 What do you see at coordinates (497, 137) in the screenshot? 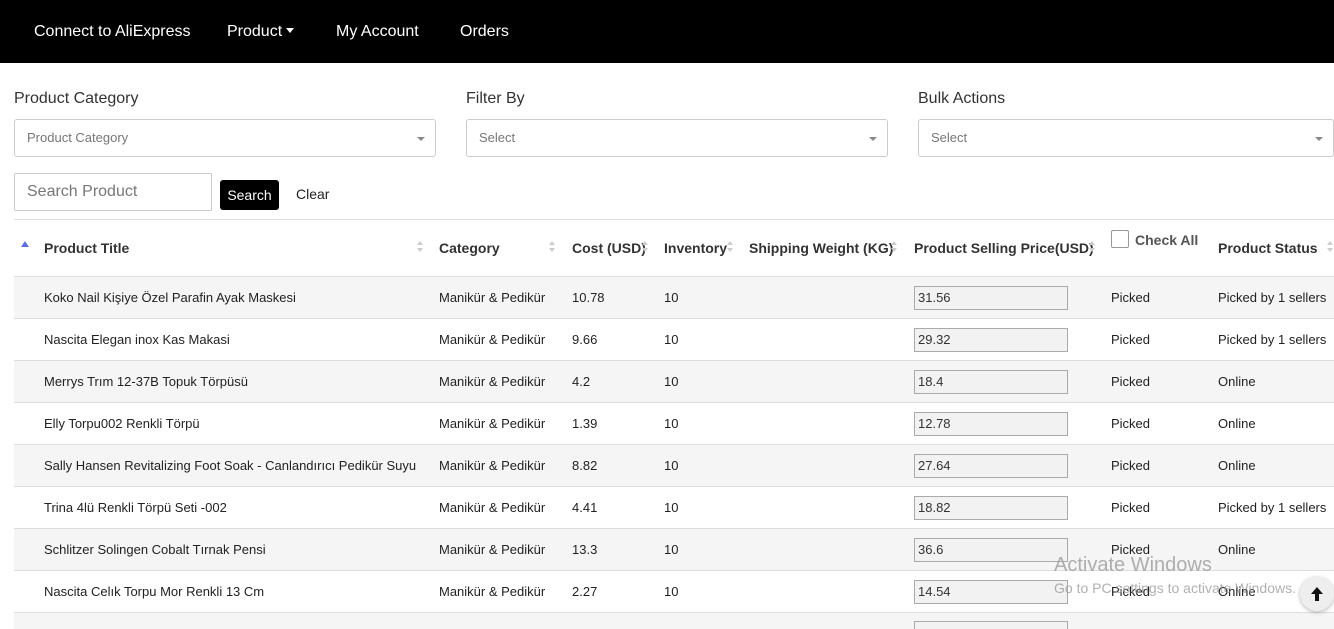
I see `filter-by-placeholder: Select` at bounding box center [497, 137].